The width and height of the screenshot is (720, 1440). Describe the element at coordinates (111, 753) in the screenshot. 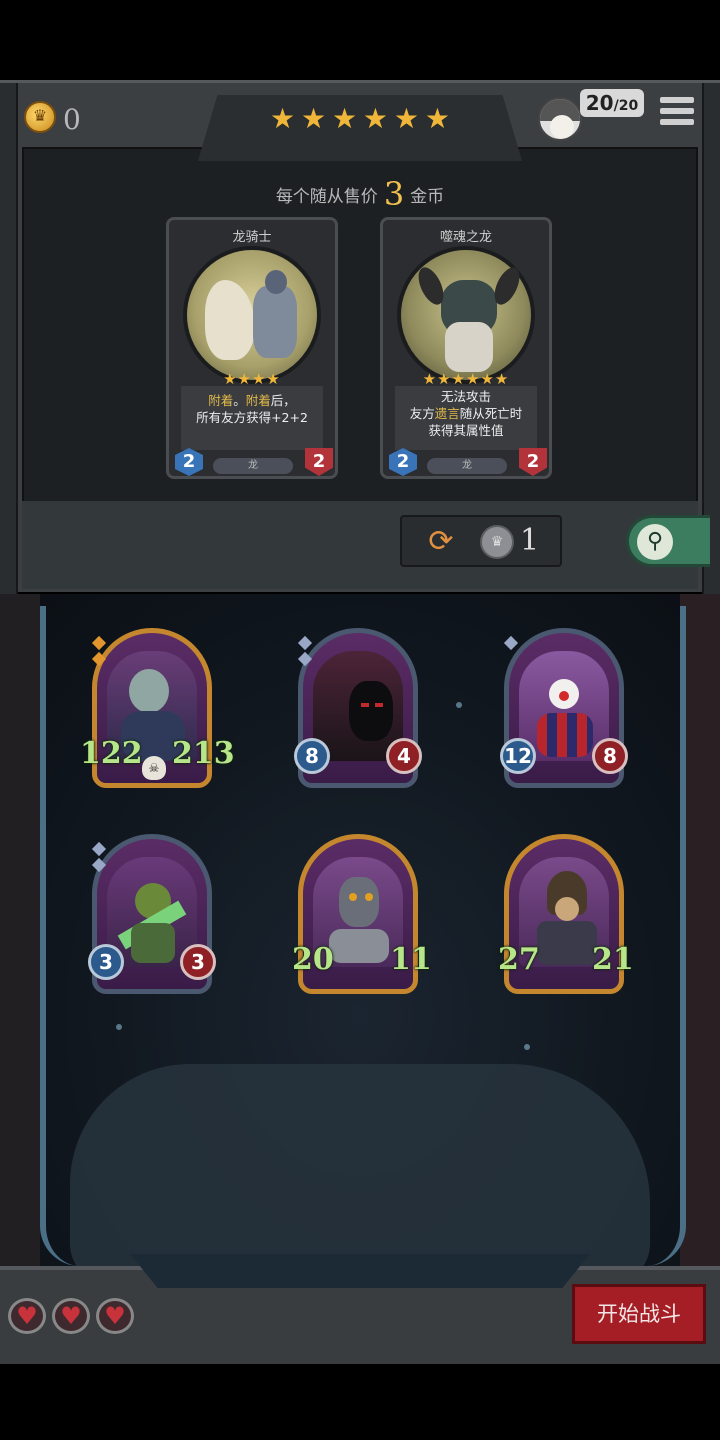

I see `minion-attack: 122` at that location.